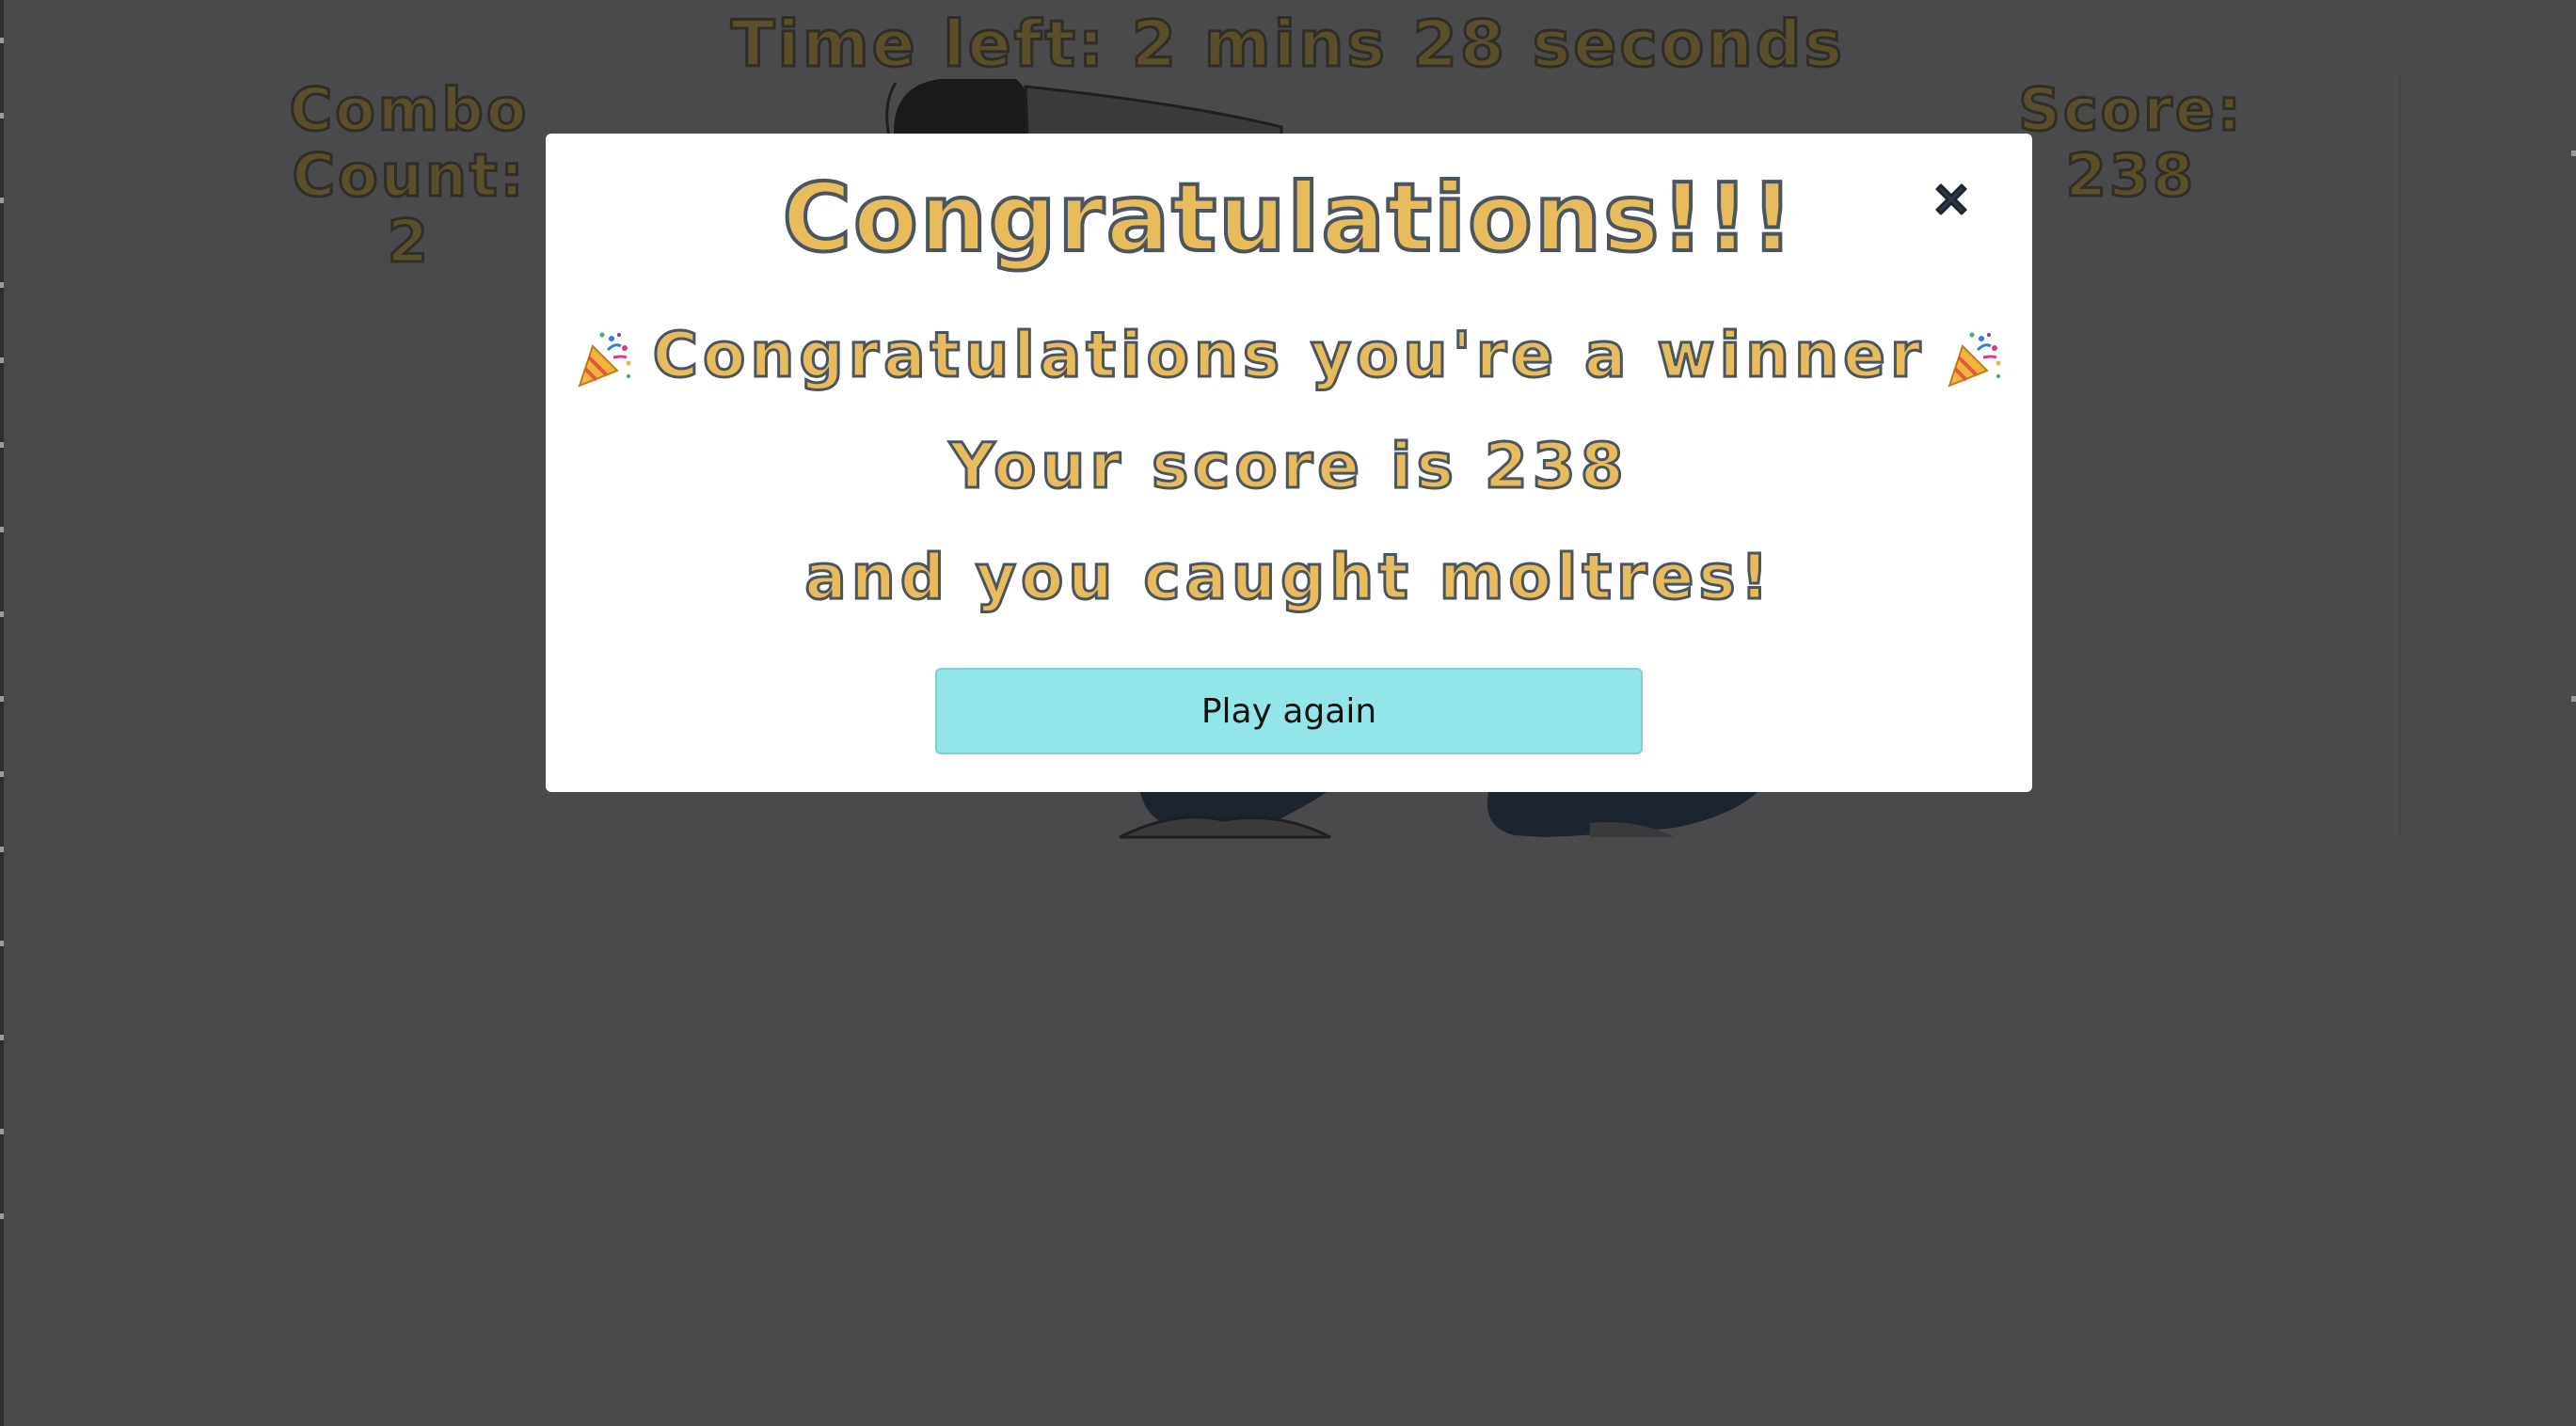  I want to click on modal-title: Congratulations!!!, so click(1289, 218).